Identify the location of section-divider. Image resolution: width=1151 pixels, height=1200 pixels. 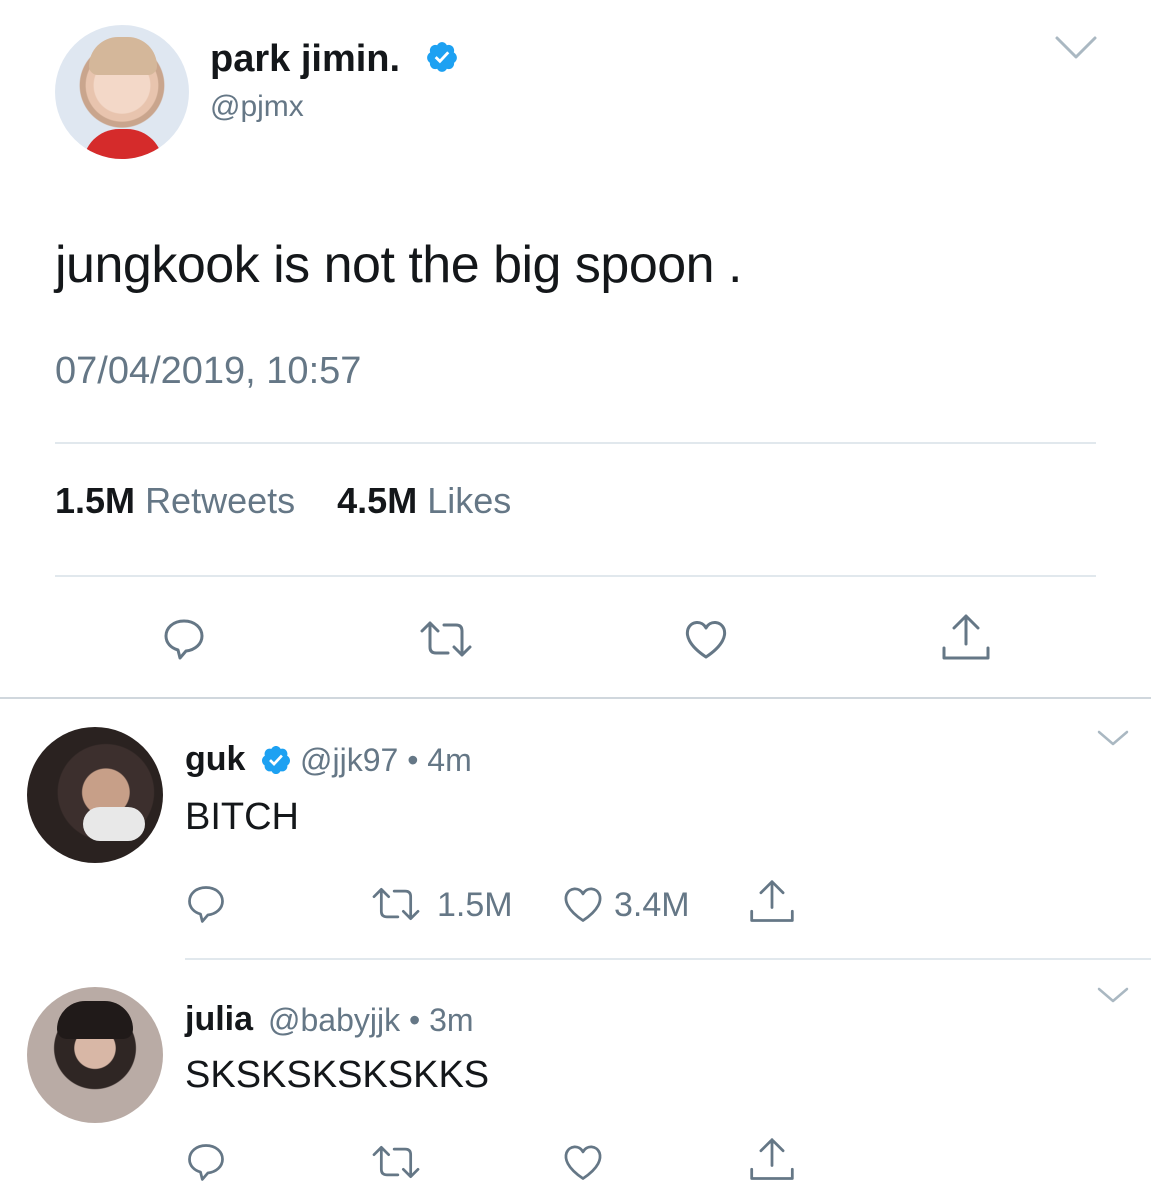
(575, 698).